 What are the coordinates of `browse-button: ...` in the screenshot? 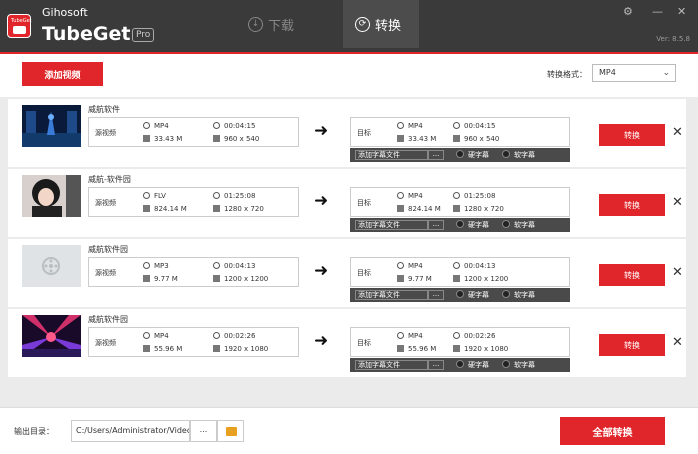 It's located at (203, 431).